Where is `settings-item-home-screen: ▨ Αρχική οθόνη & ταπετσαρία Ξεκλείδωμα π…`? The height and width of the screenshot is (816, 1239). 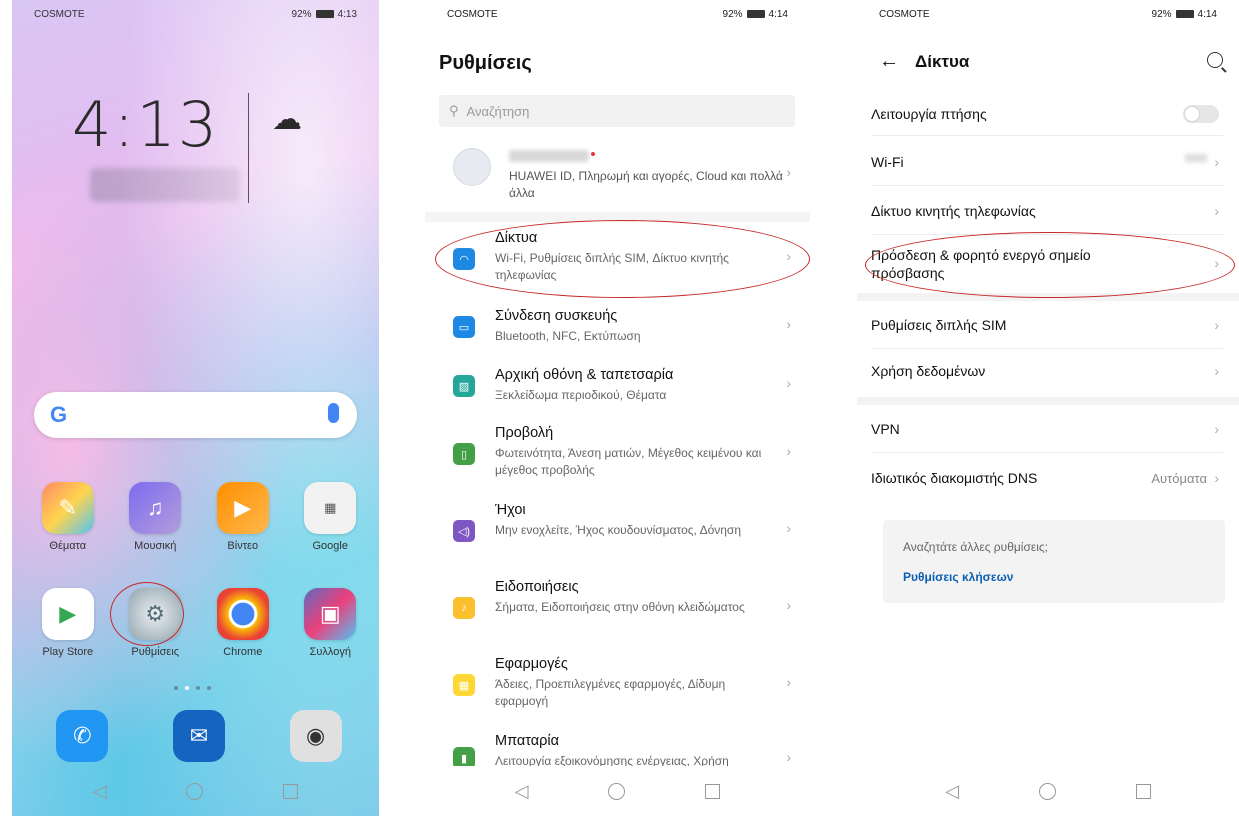 settings-item-home-screen: ▨ Αρχική οθόνη & ταπετσαρία Ξεκλείδωμα π… is located at coordinates (617, 389).